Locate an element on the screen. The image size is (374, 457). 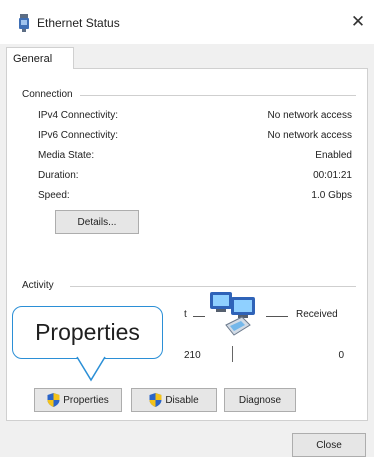
ipv6-connectivity-value: No network access is located at coordinates (309, 135).